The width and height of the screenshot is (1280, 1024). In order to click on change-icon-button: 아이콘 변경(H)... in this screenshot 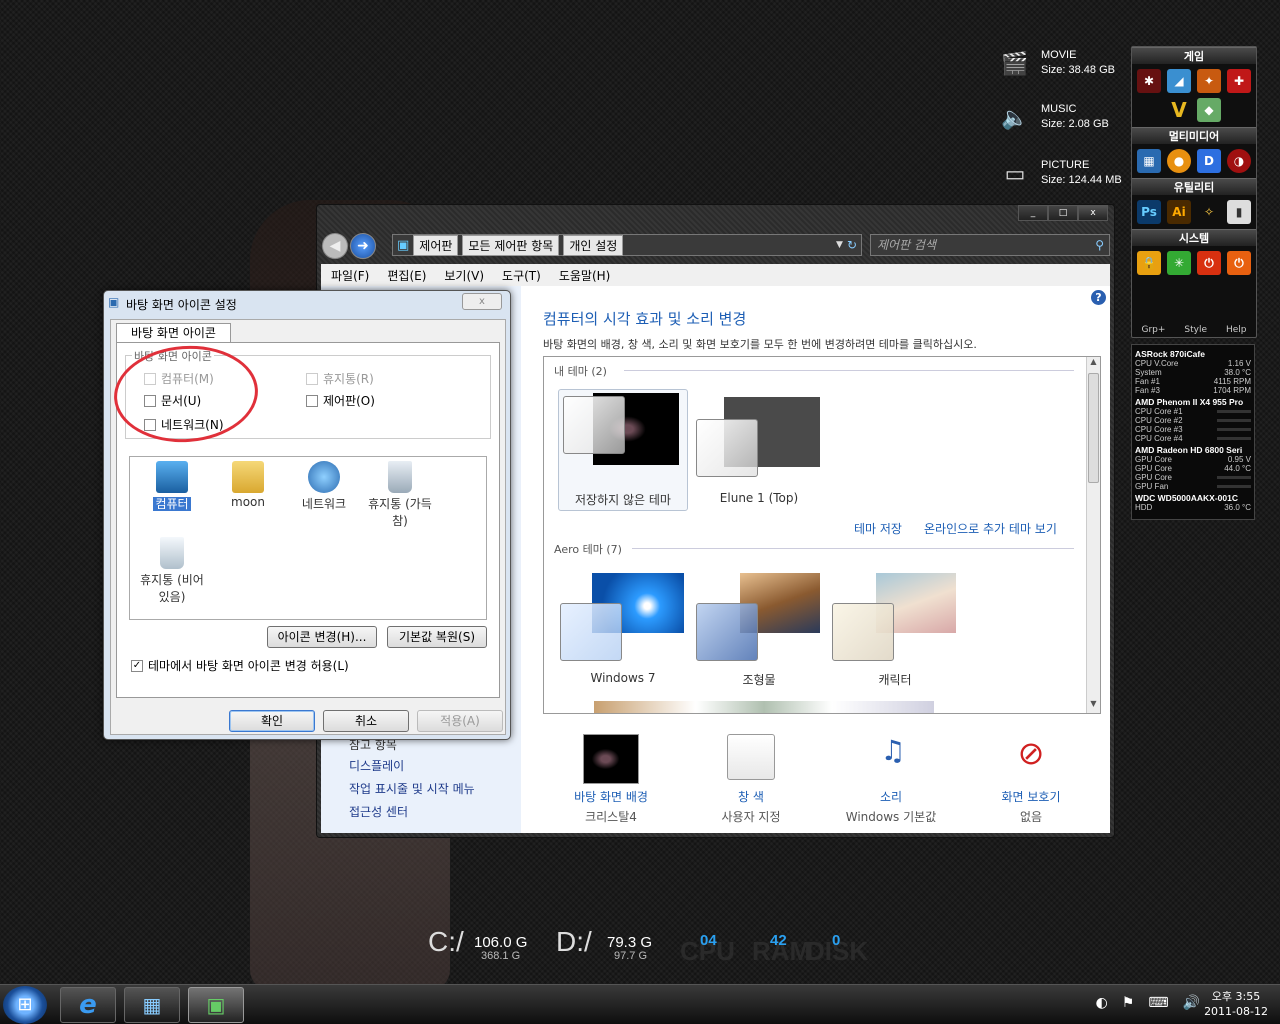, I will do `click(322, 637)`.